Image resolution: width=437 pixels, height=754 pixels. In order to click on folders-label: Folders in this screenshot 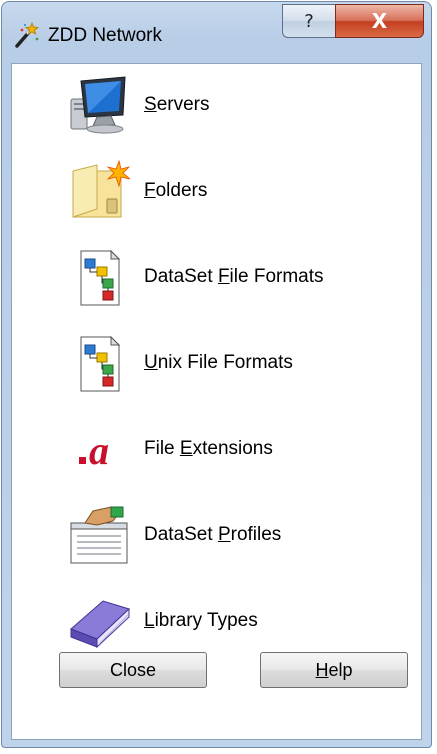, I will do `click(176, 190)`.